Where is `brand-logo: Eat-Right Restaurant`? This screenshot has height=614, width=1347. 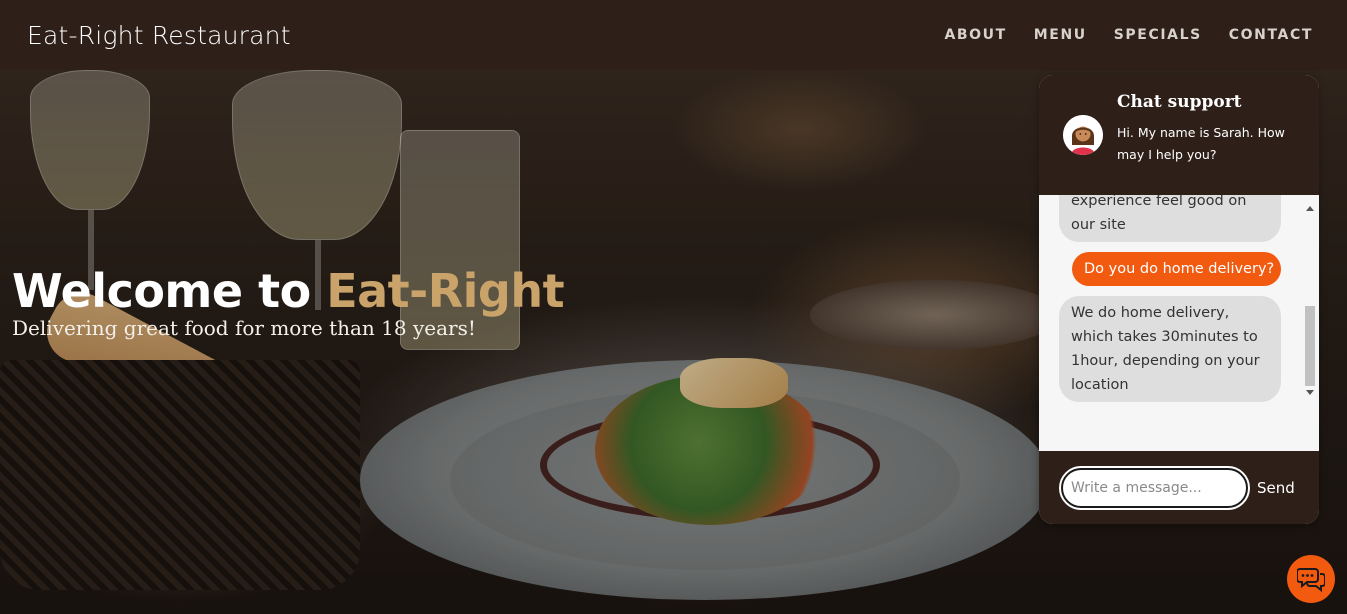 brand-logo: Eat-Right Restaurant is located at coordinates (159, 35).